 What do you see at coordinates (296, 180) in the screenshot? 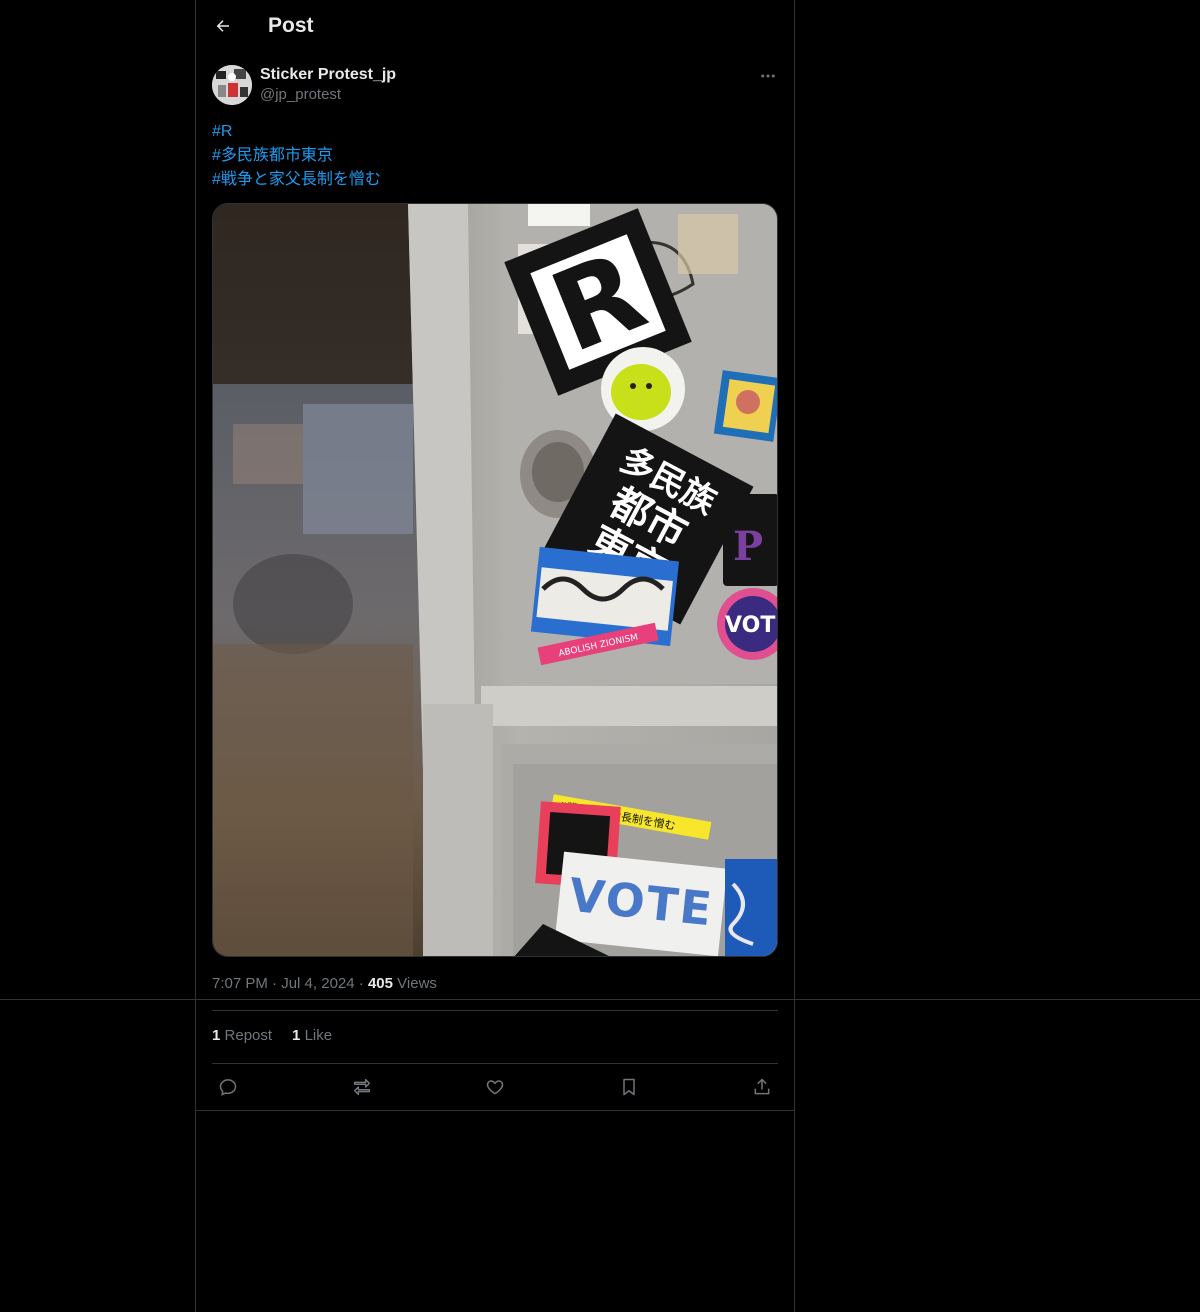
I see `hashtag-link: #戦争と家父長制を憎む` at bounding box center [296, 180].